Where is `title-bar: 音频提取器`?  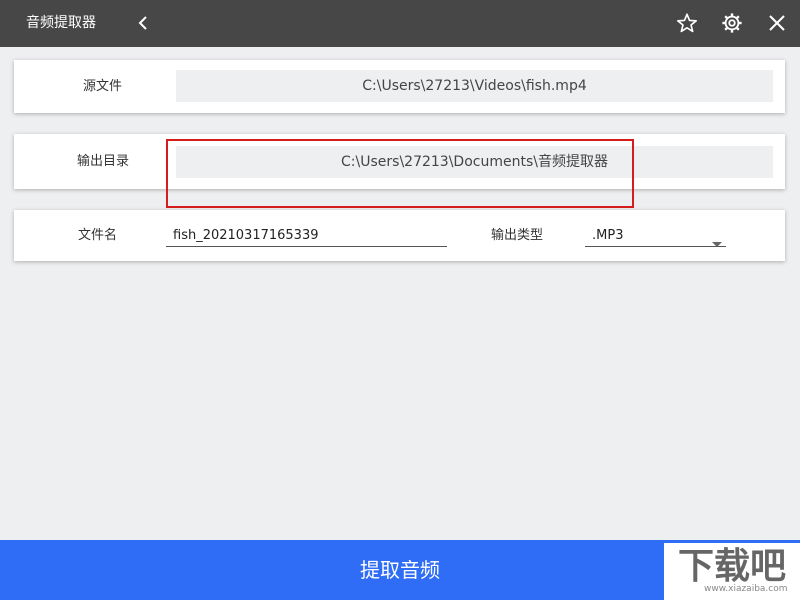
title-bar: 音频提取器 is located at coordinates (400, 23).